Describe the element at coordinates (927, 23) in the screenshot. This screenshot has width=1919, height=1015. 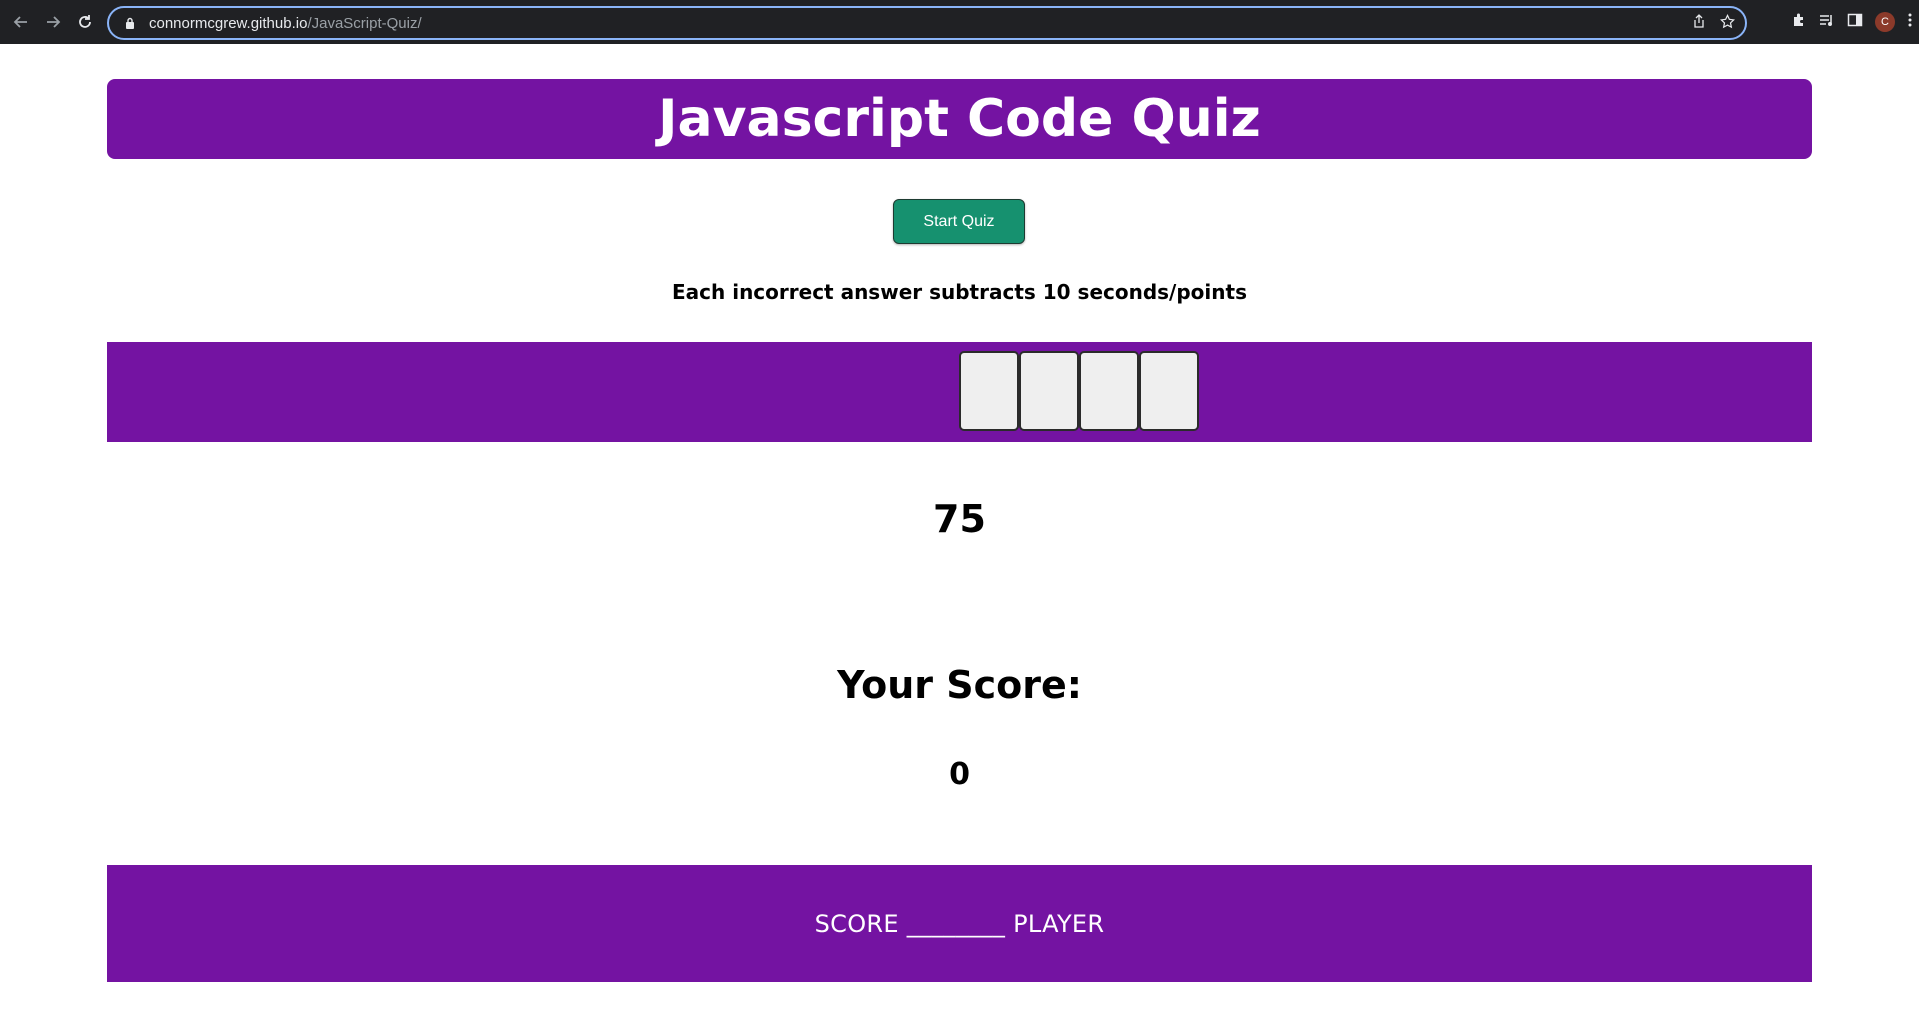
I see `address-bar: connormcgrew.github.io /JavaScript-Quiz/` at that location.